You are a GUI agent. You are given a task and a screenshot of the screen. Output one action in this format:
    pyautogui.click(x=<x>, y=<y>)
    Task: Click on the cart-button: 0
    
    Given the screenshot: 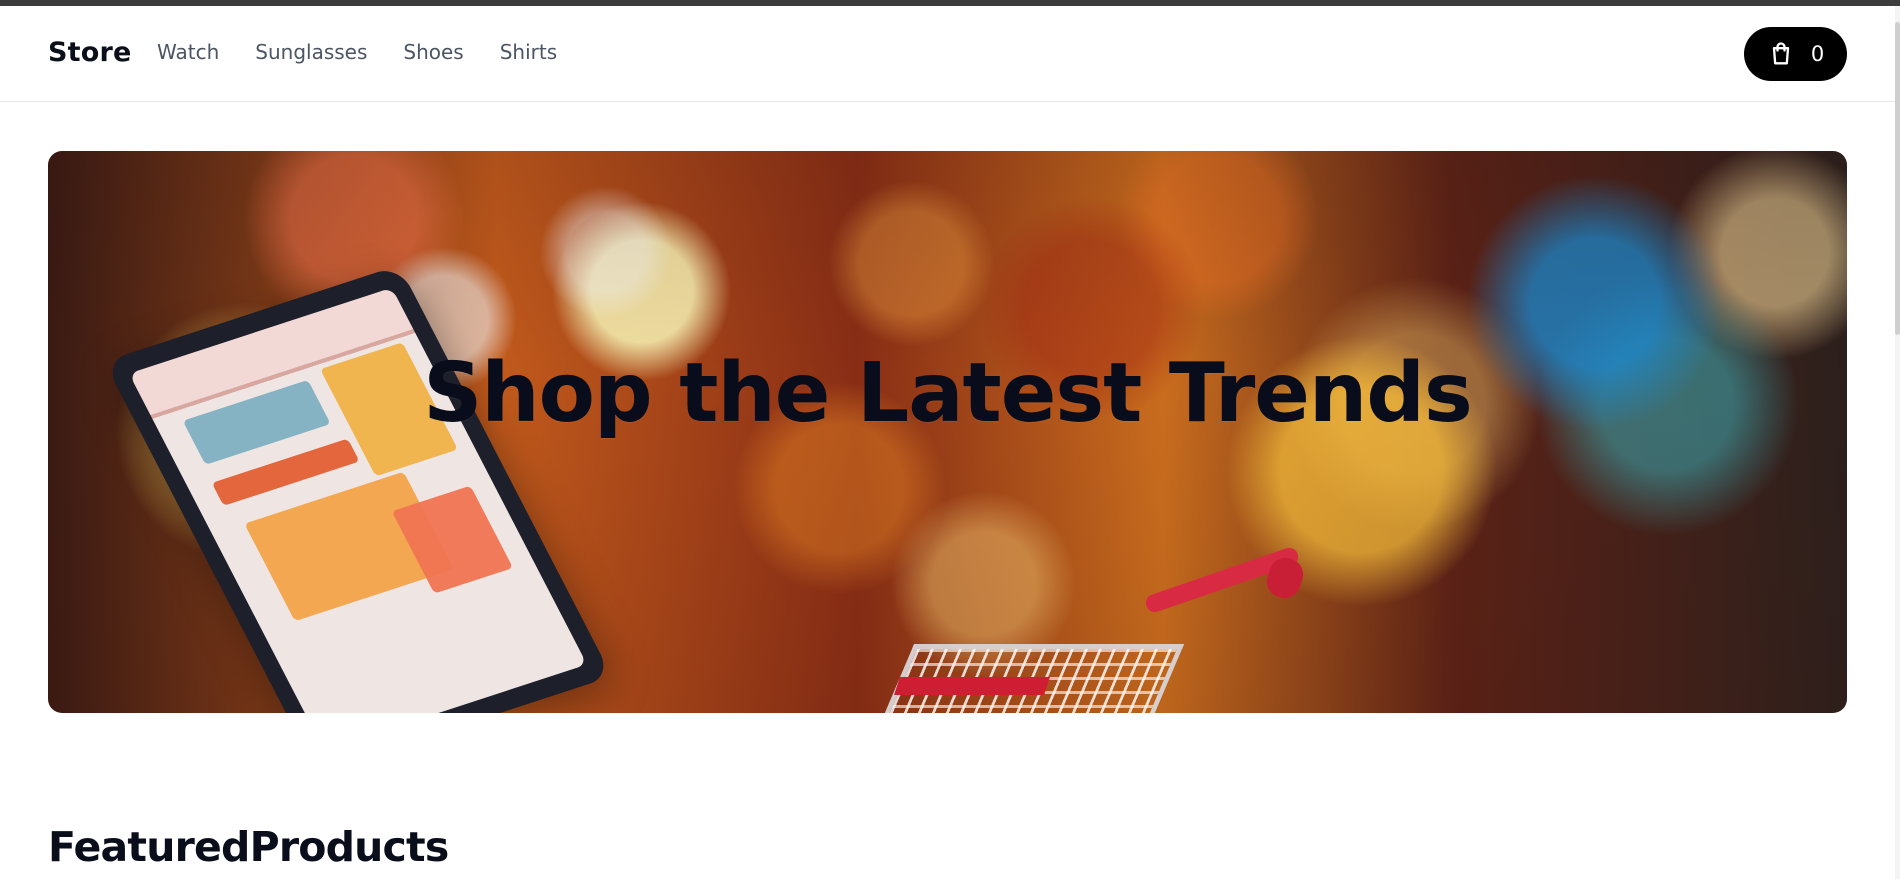 What is the action you would take?
    pyautogui.click(x=1795, y=54)
    